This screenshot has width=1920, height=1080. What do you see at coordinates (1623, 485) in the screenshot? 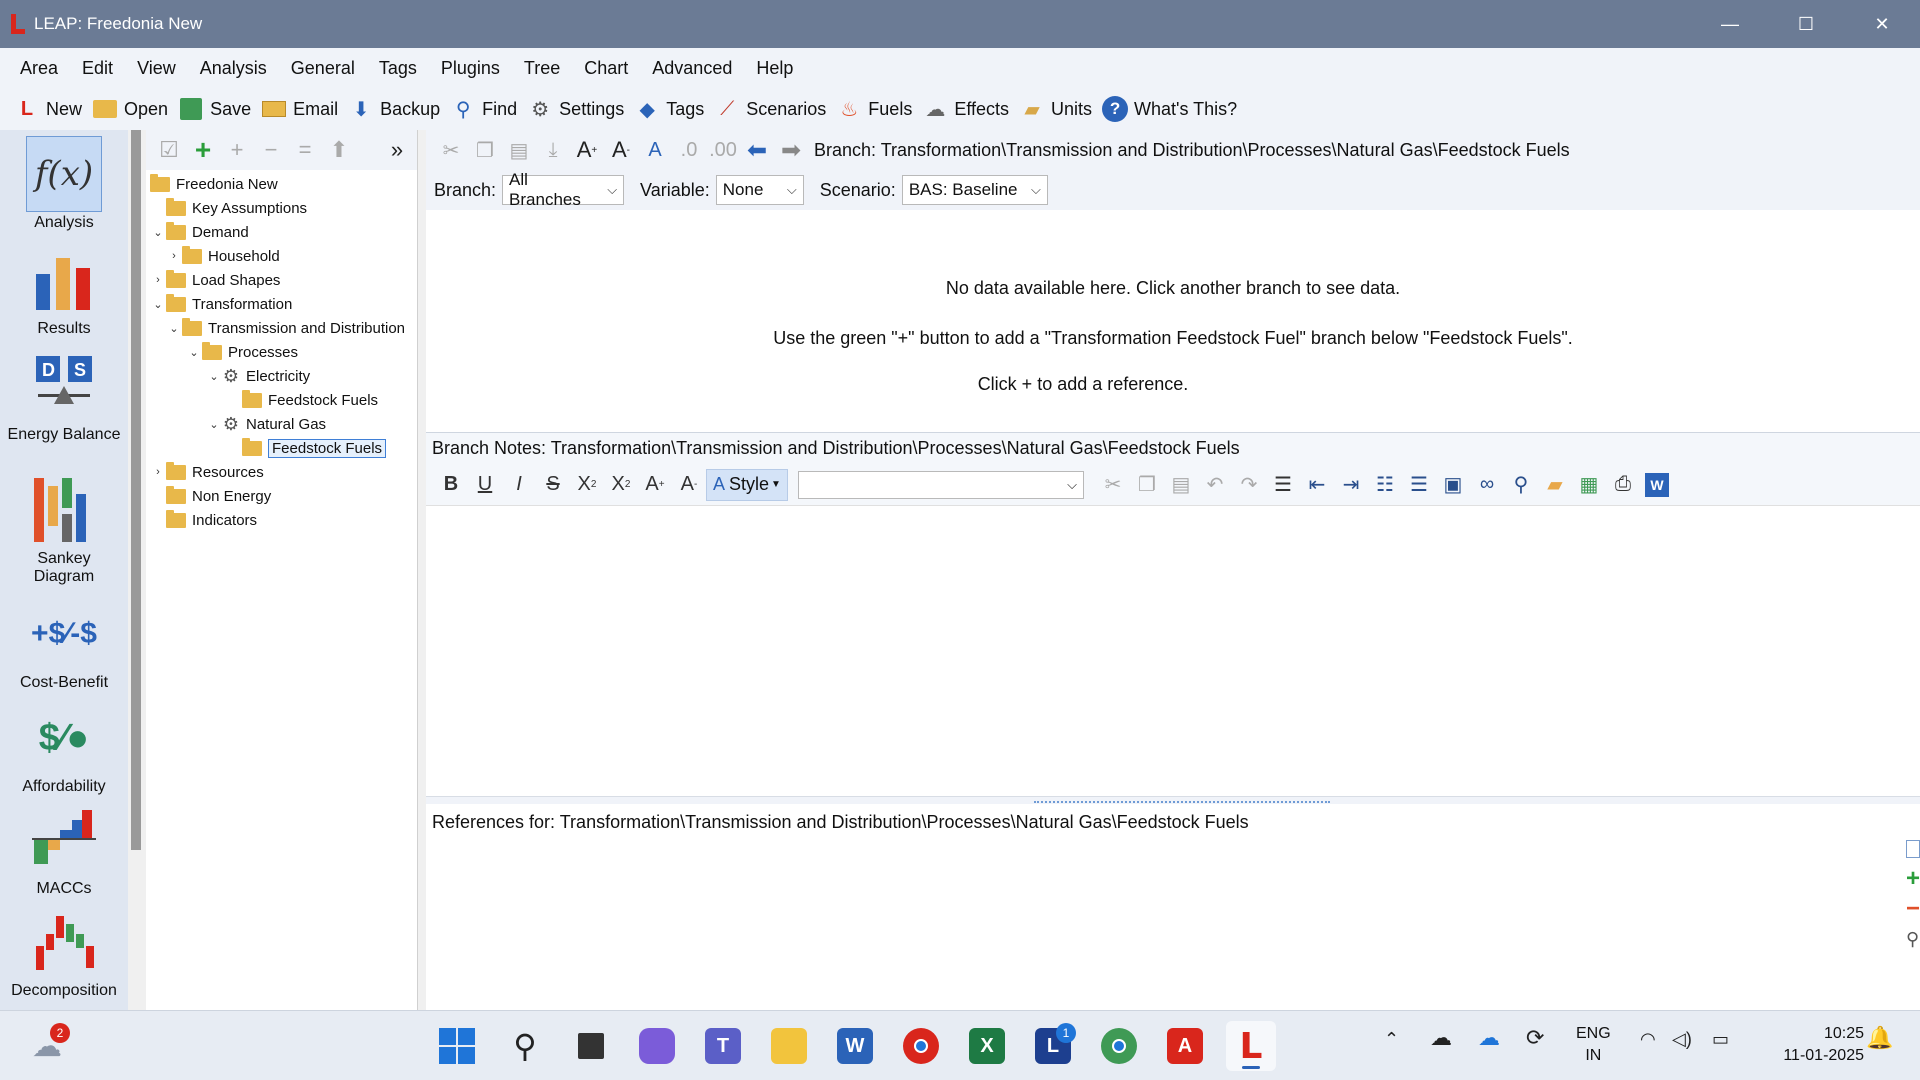
I see `print-icon: ⎙` at bounding box center [1623, 485].